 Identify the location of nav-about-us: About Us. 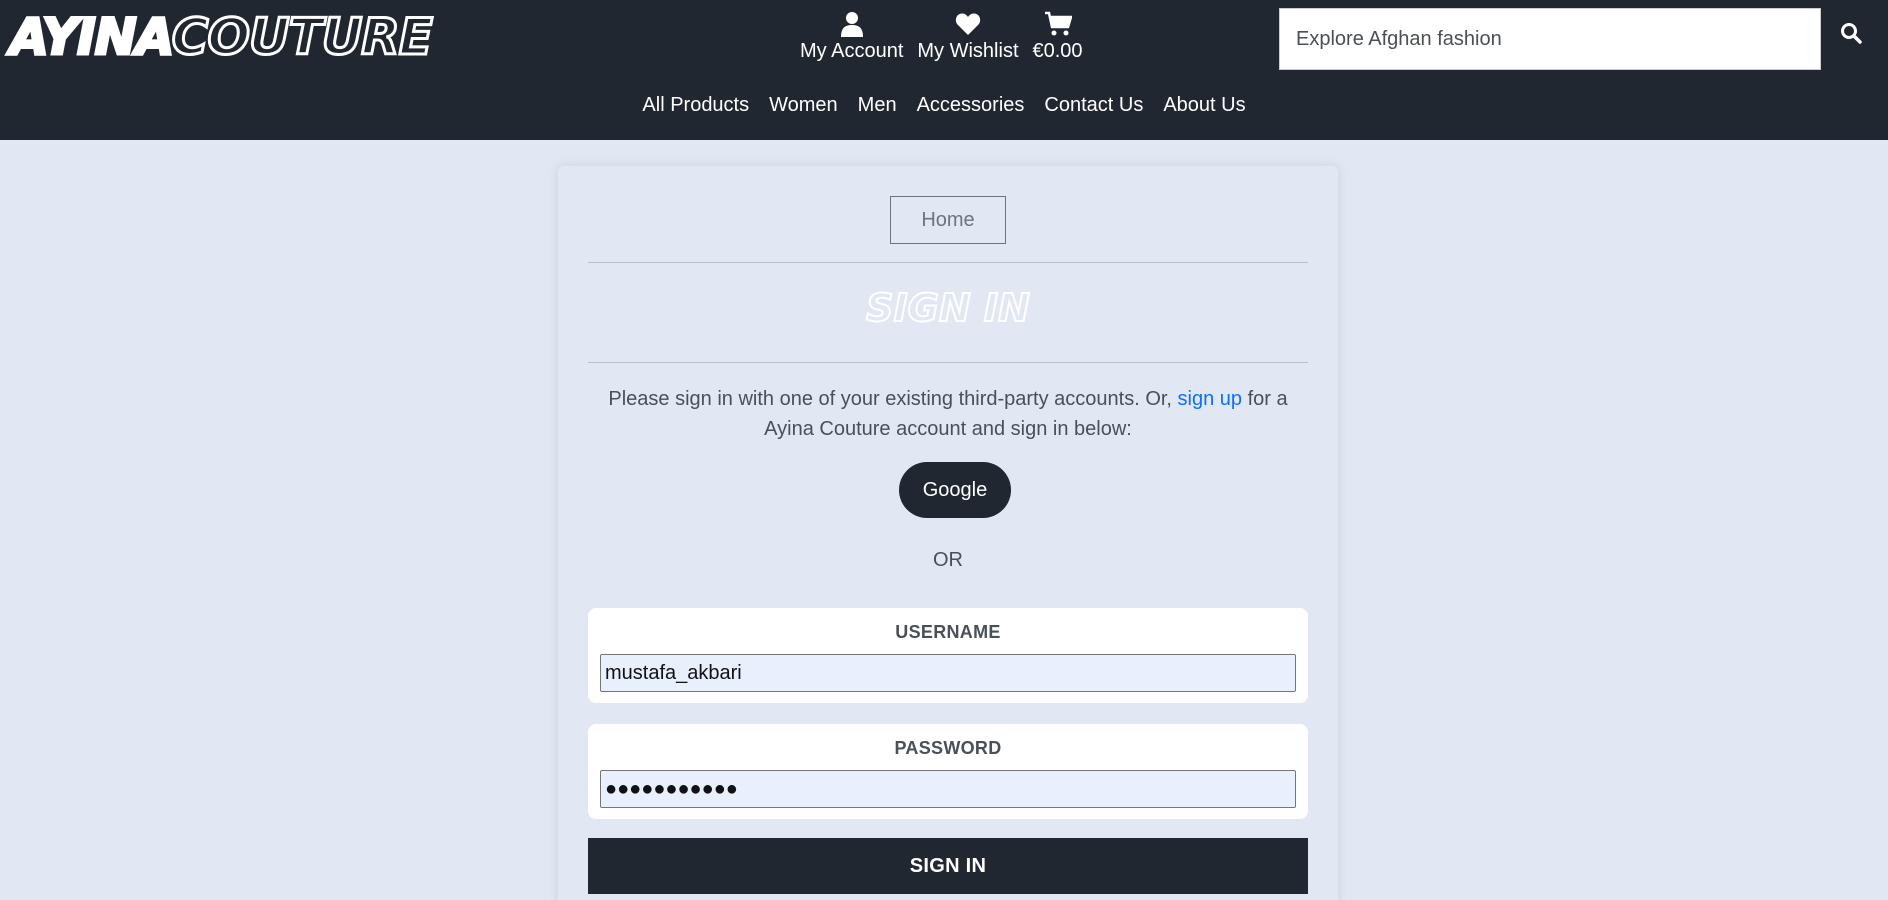
(1204, 105).